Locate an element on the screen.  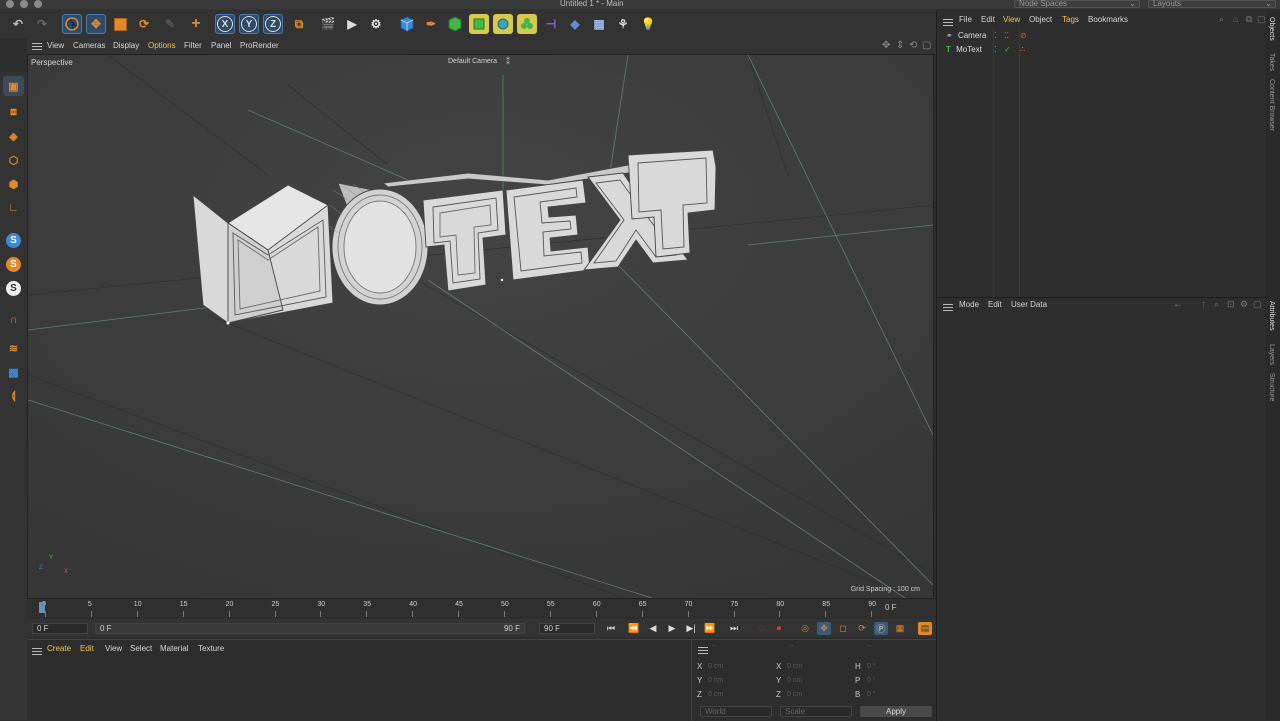
recent-tool-icon: ✎ is located at coordinates (170, 24).